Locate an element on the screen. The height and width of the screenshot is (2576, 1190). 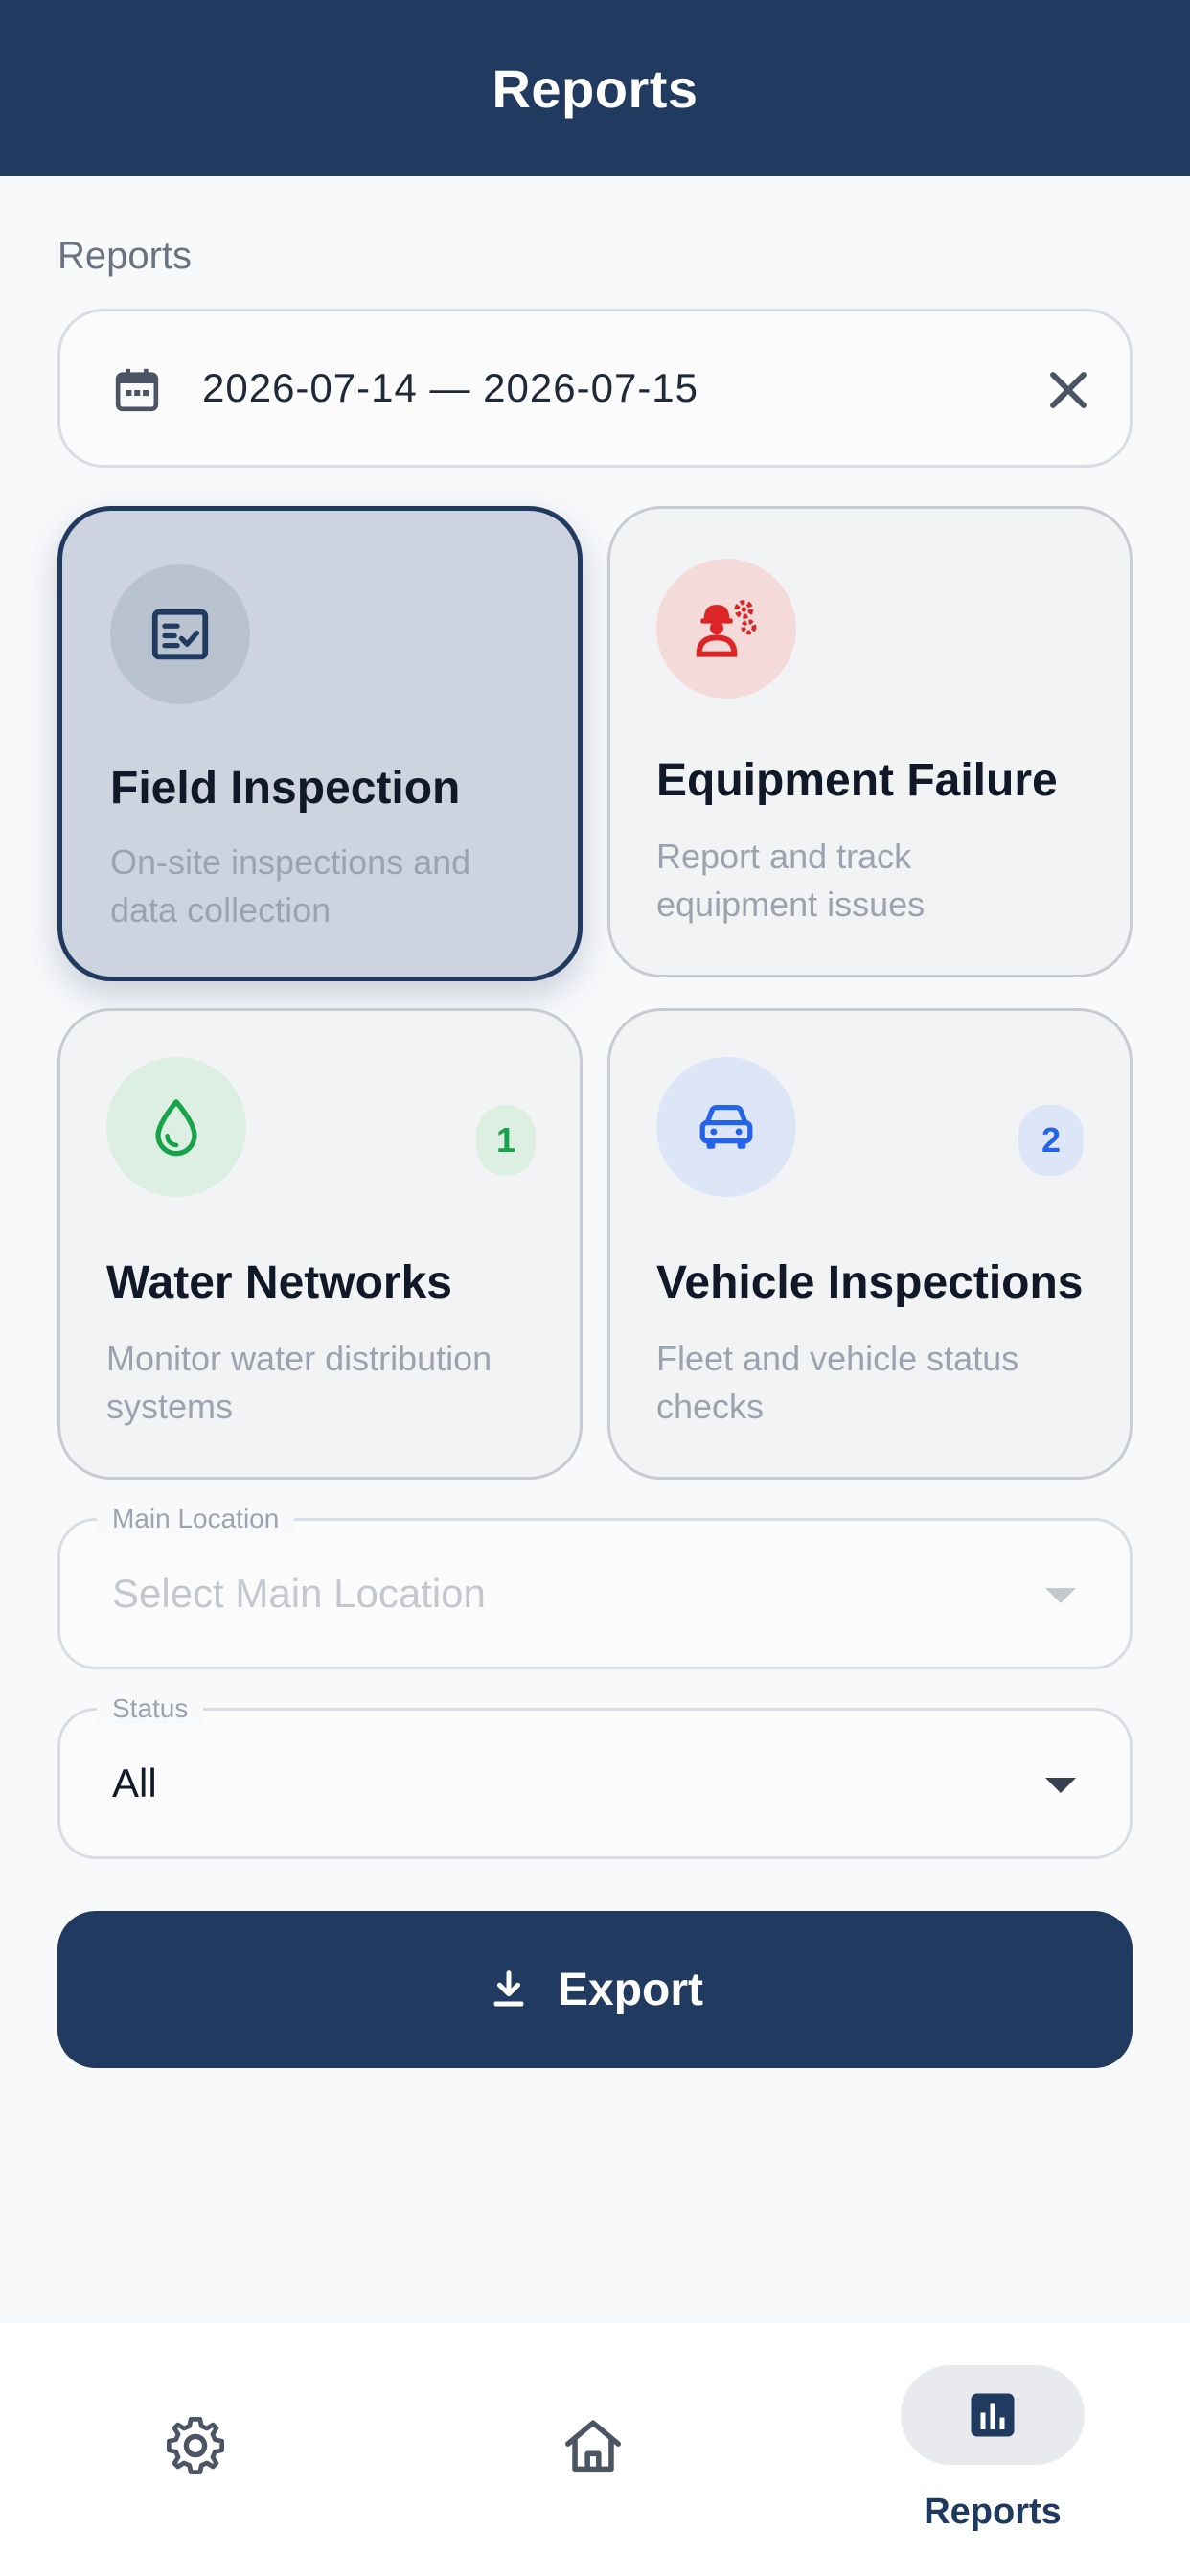
nav-settings is located at coordinates (199, 2449).